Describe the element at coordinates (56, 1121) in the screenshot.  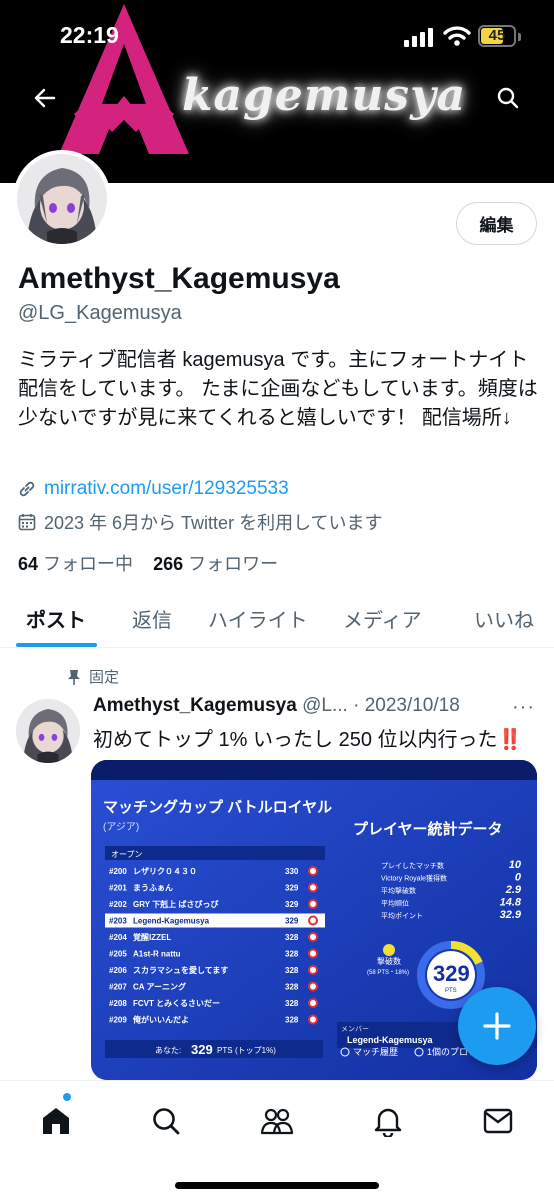
I see `nav-home` at that location.